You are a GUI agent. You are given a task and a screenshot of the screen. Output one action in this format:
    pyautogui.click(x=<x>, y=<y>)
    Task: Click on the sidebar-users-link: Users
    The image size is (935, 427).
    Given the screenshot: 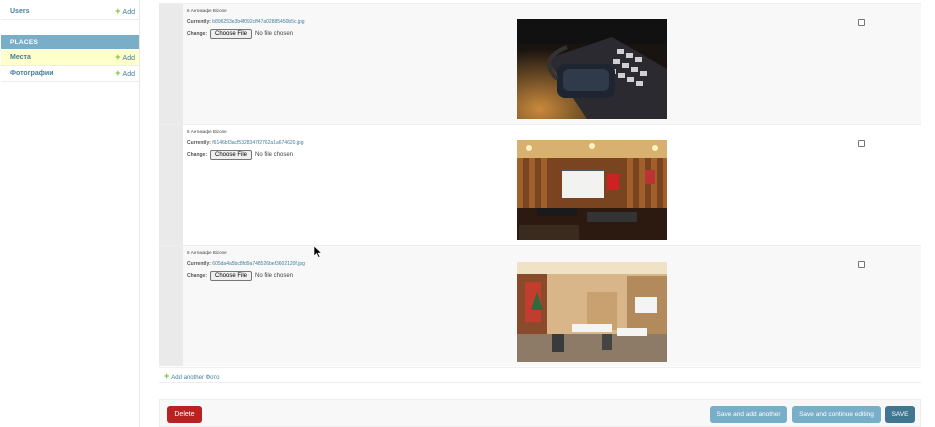 What is the action you would take?
    pyautogui.click(x=19, y=11)
    